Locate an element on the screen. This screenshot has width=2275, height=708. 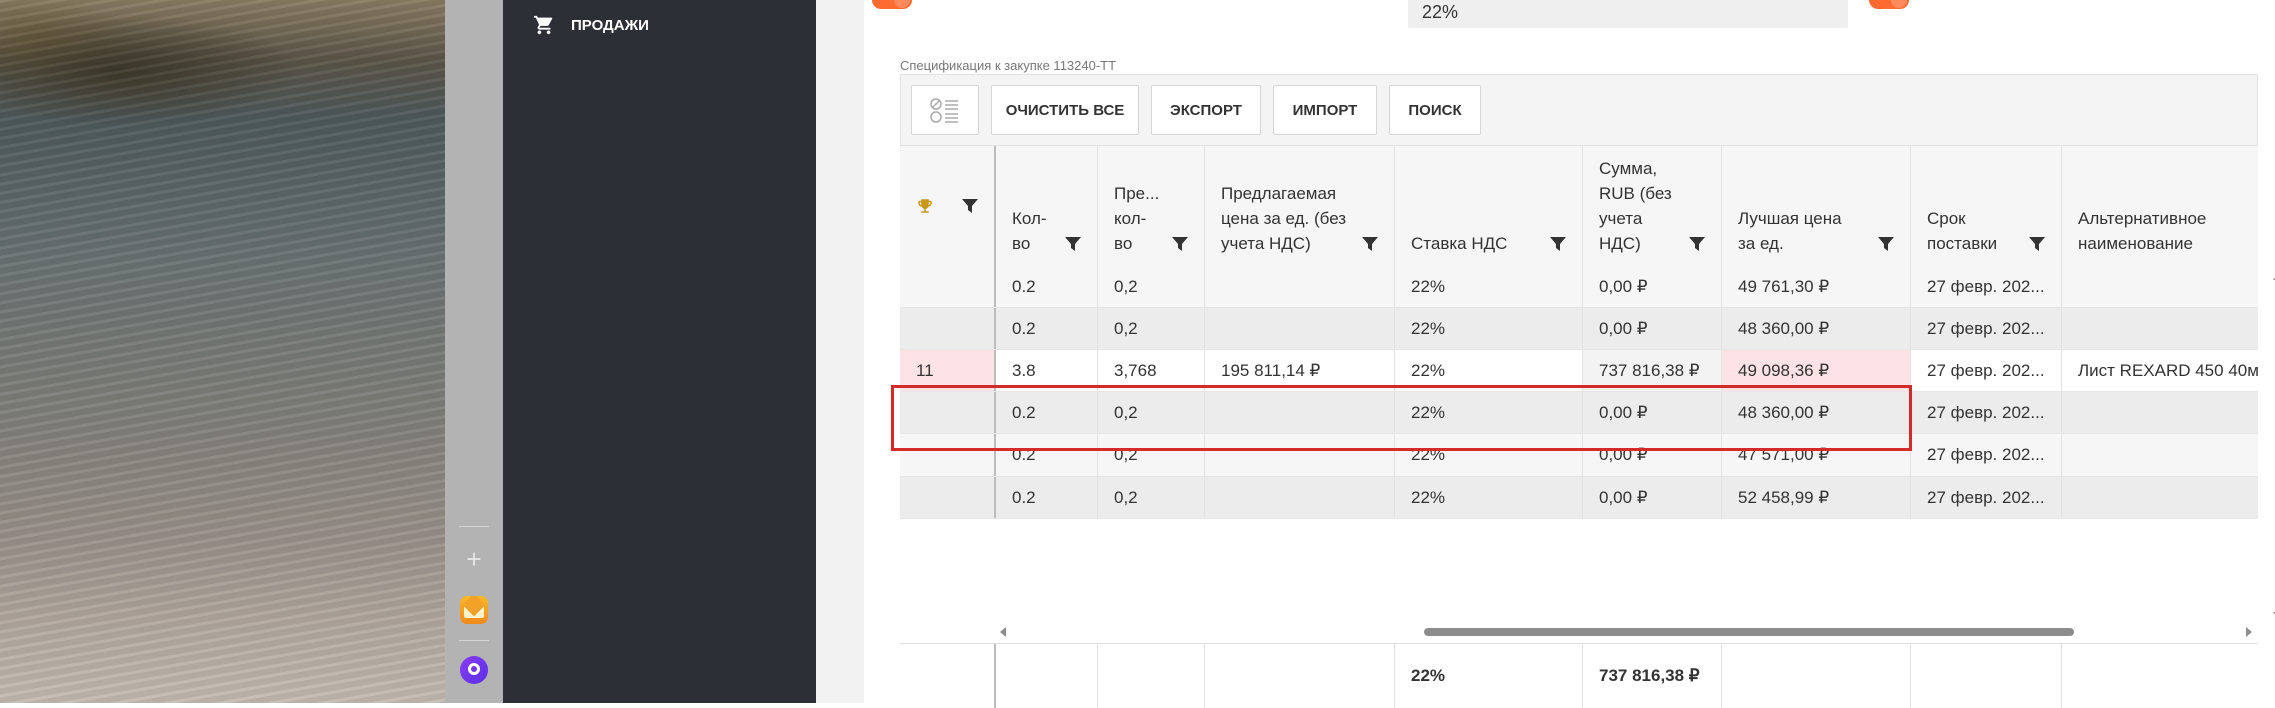
header-delivery: Срок поставки is located at coordinates (1986, 206).